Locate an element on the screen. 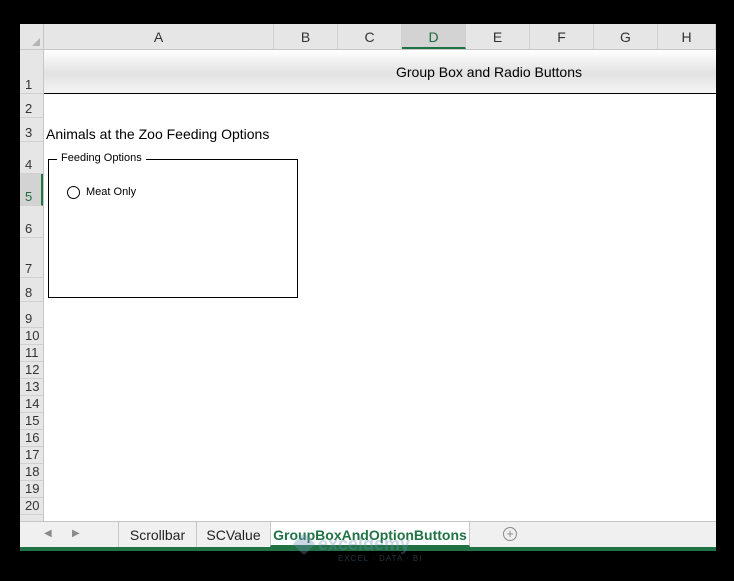 The width and height of the screenshot is (734, 581). column-header-b: B is located at coordinates (306, 36).